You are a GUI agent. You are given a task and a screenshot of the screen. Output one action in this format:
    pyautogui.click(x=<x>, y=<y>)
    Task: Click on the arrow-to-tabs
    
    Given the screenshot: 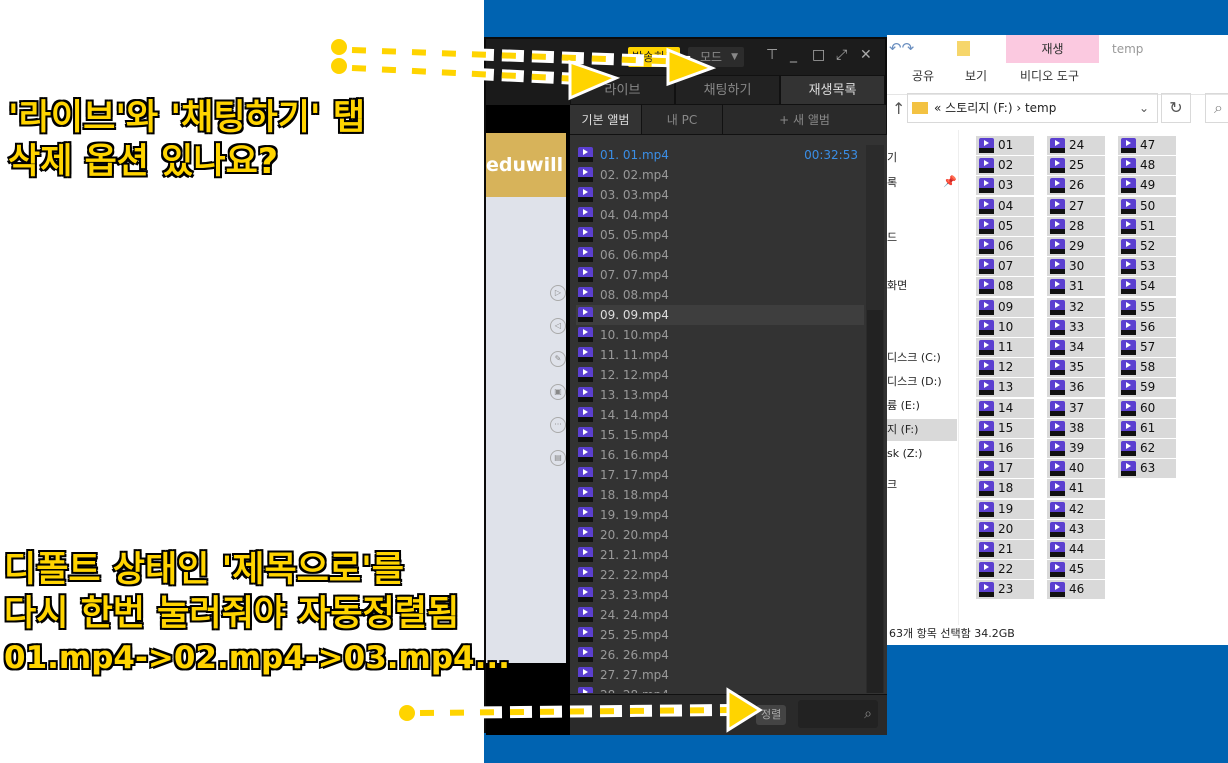 What is the action you would take?
    pyautogui.click(x=524, y=70)
    